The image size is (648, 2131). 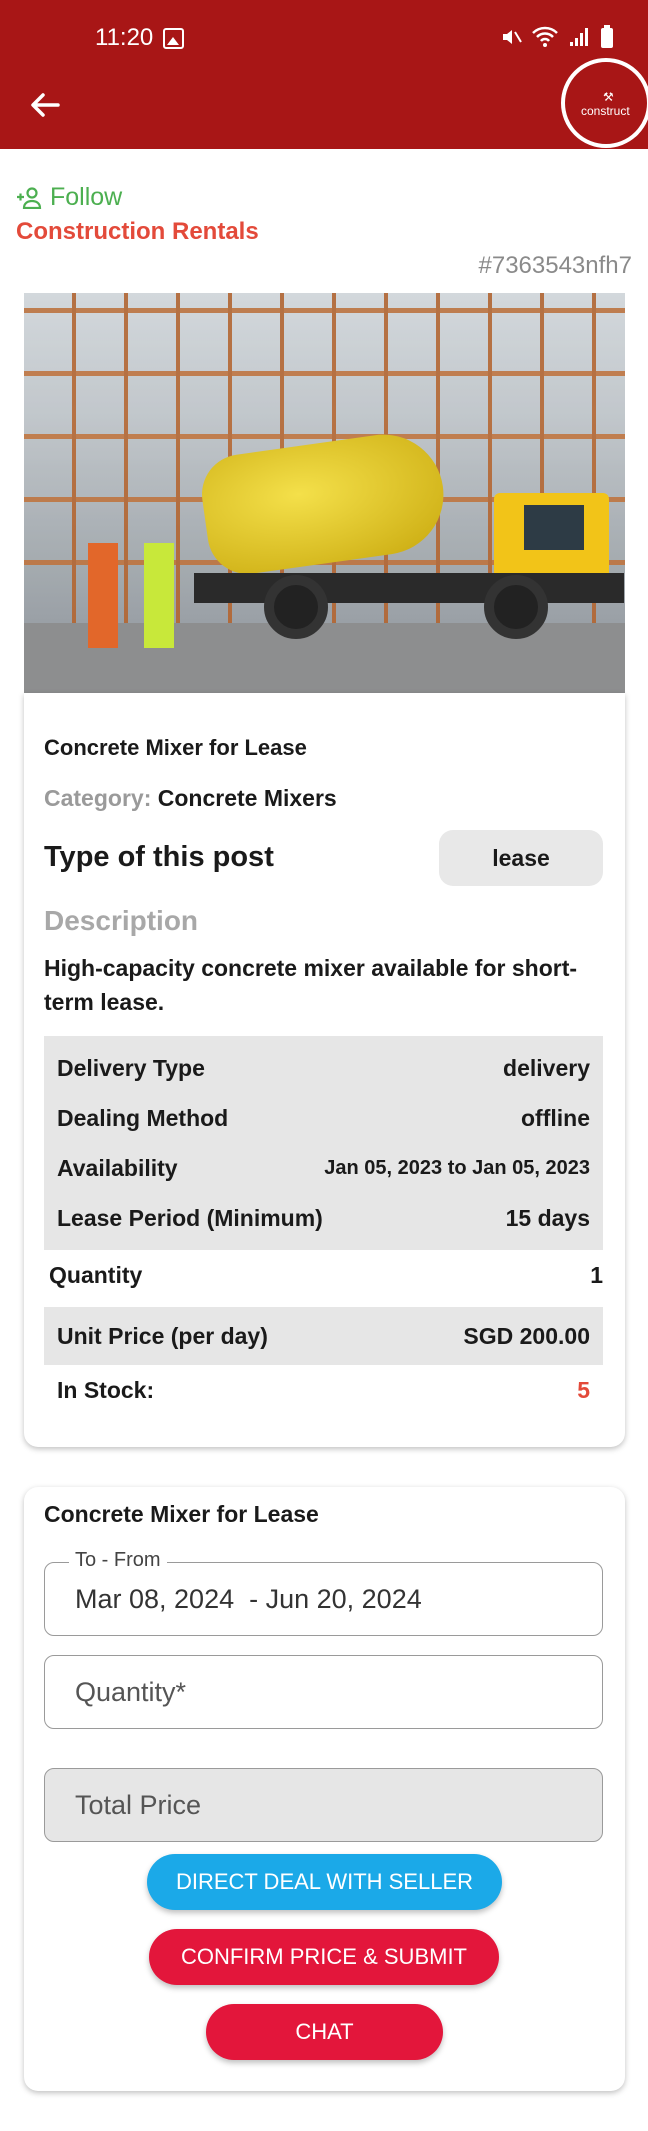 I want to click on total-price-field: Total Price, so click(x=323, y=1805).